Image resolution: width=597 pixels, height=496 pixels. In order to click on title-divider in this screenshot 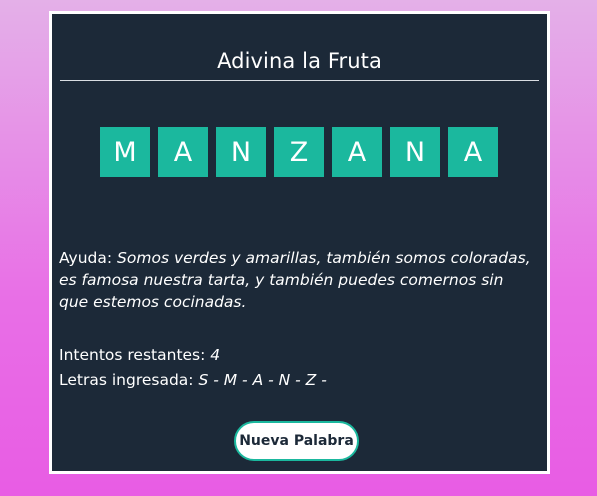, I will do `click(299, 80)`.